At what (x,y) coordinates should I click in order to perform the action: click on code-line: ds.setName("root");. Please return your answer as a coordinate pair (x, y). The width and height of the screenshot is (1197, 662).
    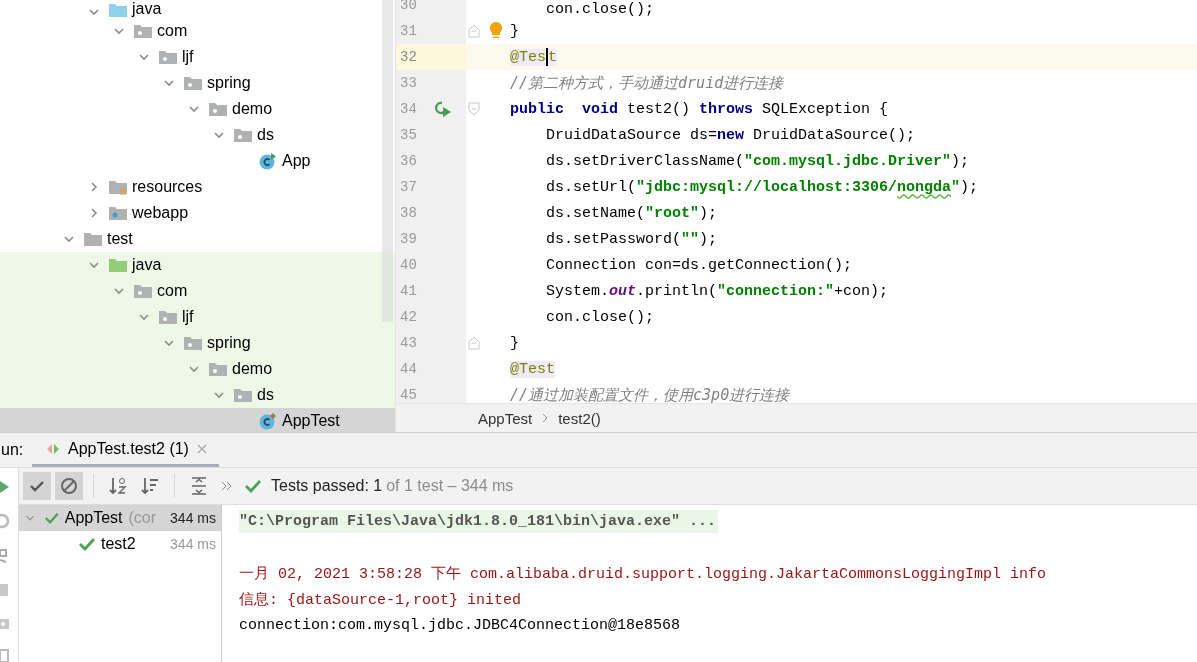
    Looking at the image, I should click on (631, 213).